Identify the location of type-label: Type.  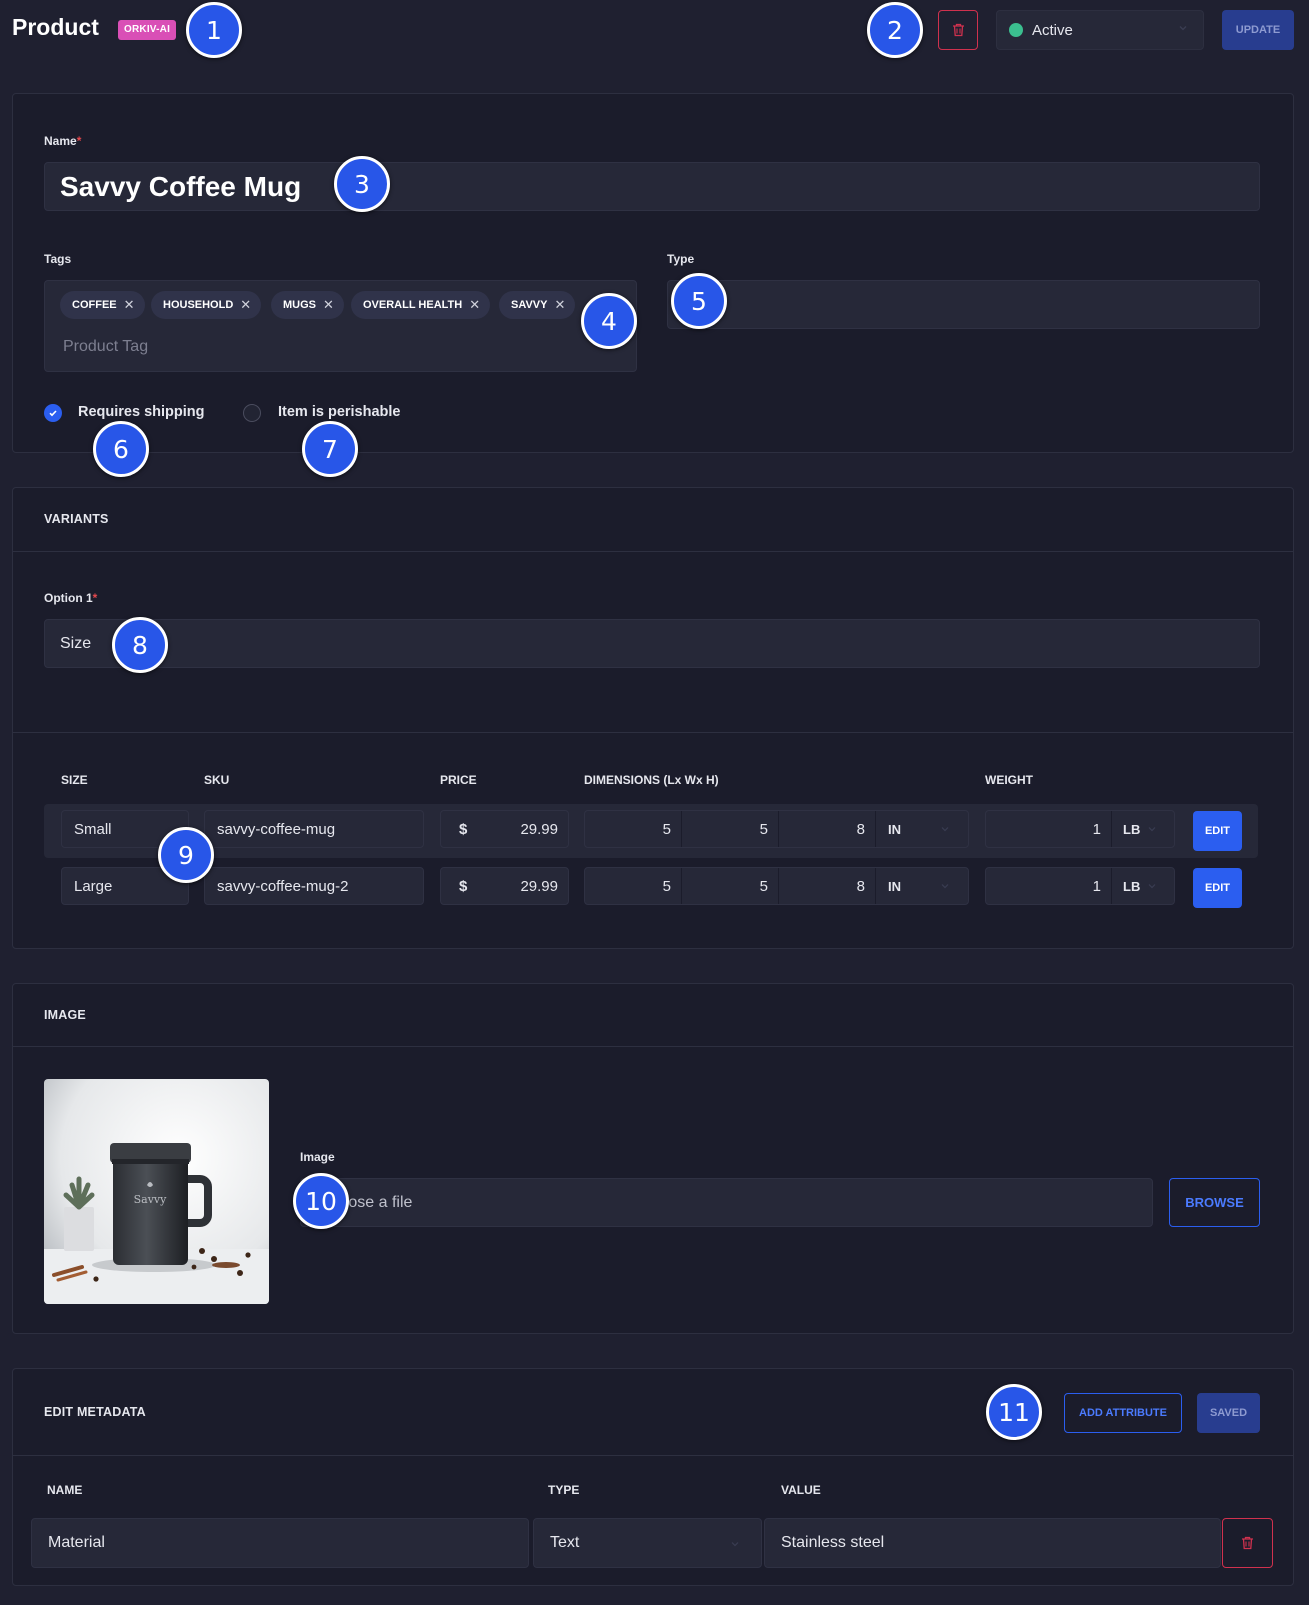
(681, 259).